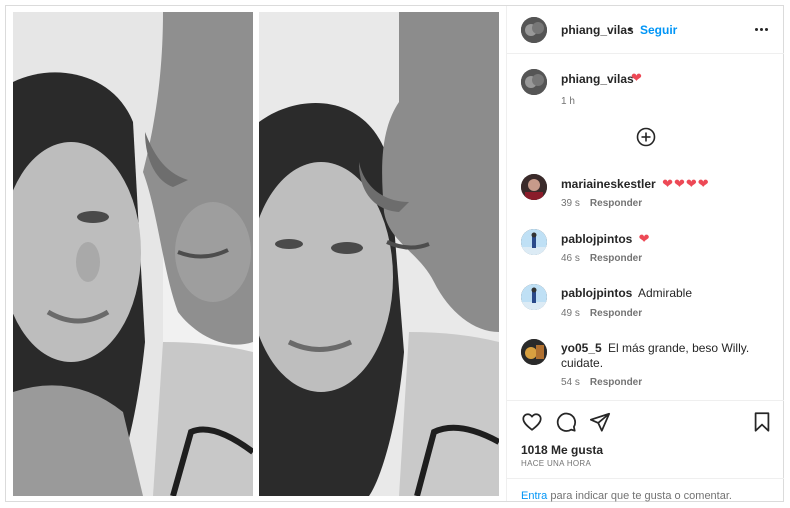 The image size is (790, 508). I want to click on comment-meta: 49 s Responder, so click(601, 313).